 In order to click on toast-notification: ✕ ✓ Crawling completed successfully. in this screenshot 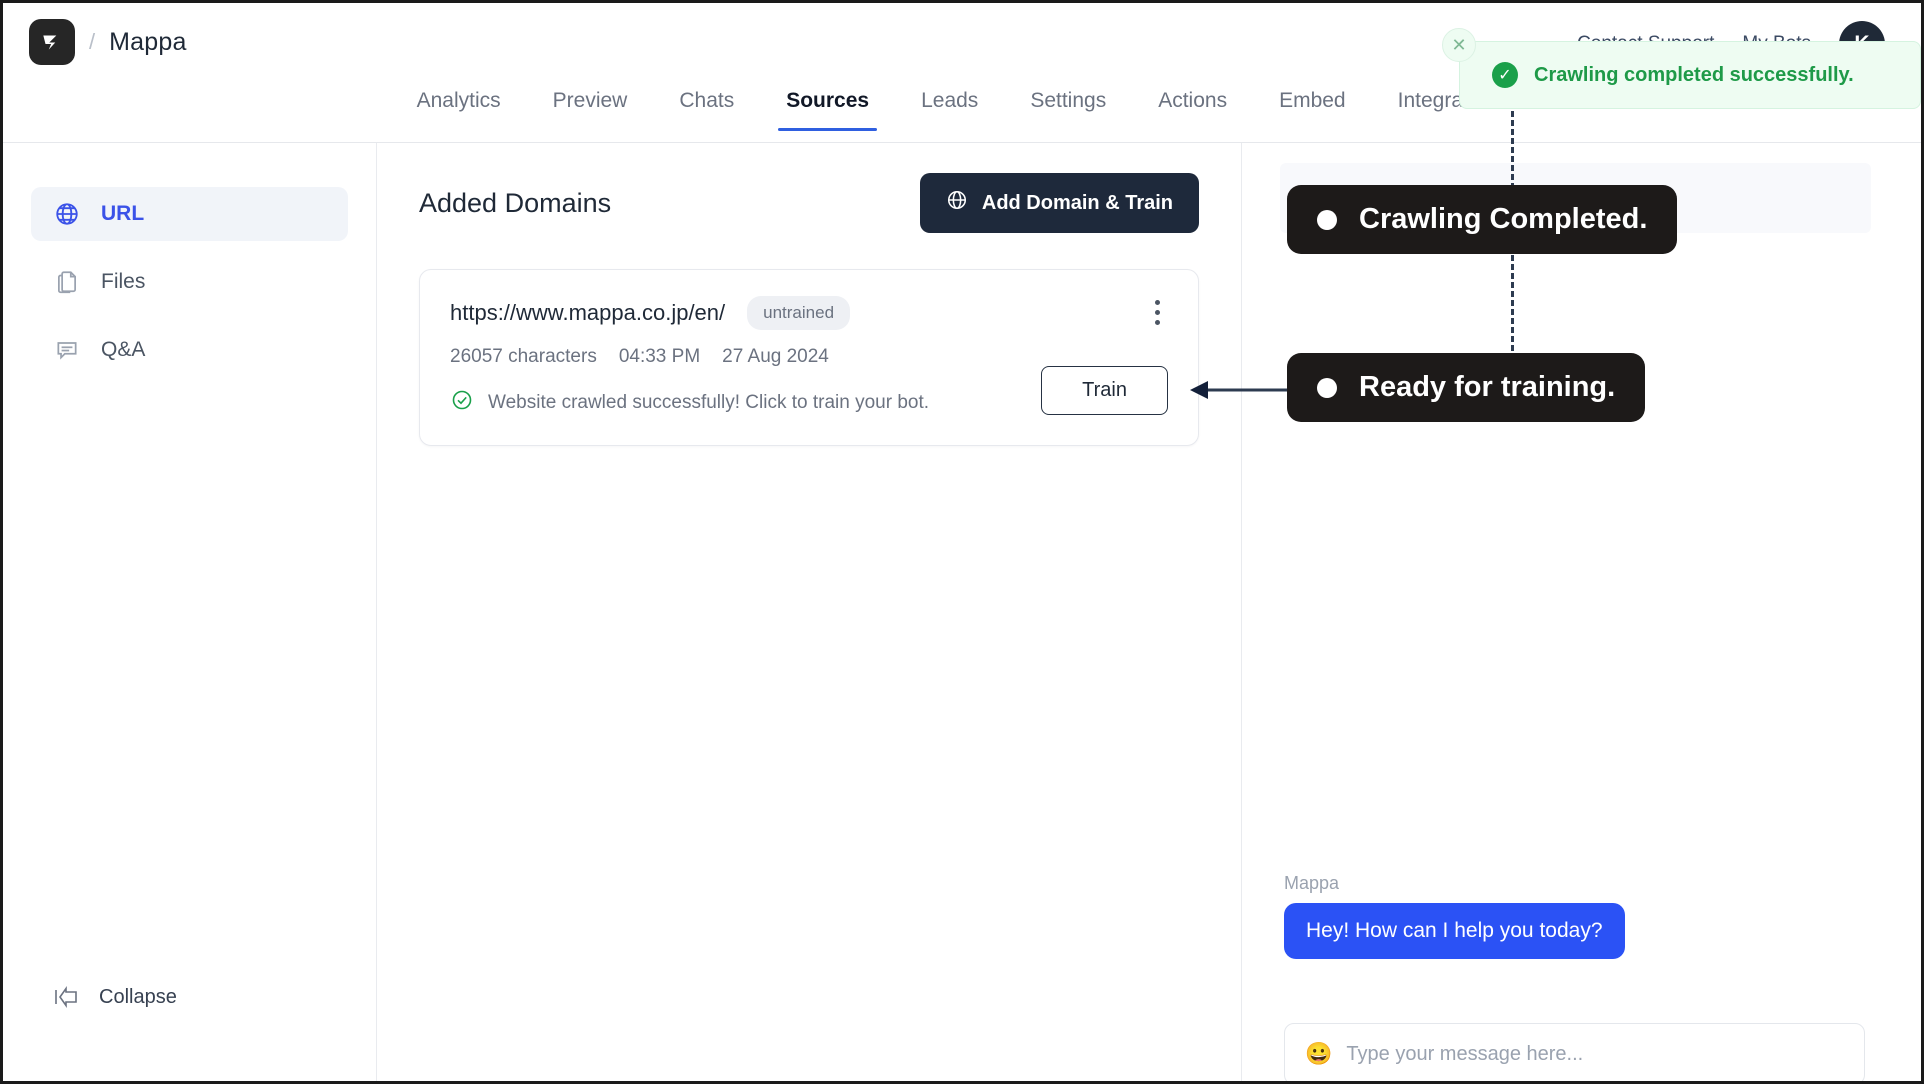, I will do `click(1681, 68)`.